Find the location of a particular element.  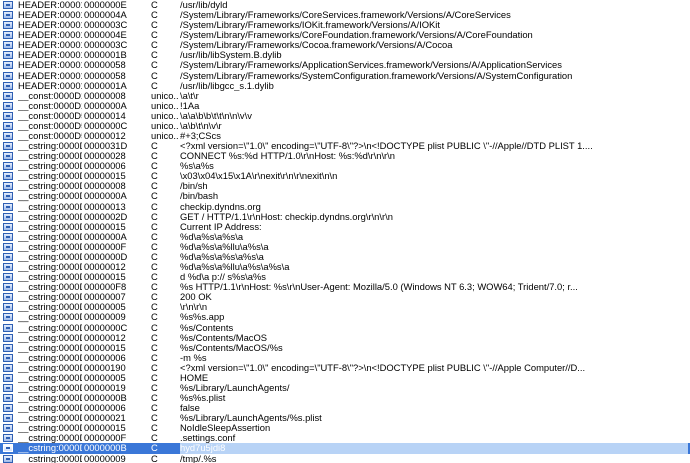

string-row: __cstring:0000D...00000006 C %s\a%s is located at coordinates (345, 166).